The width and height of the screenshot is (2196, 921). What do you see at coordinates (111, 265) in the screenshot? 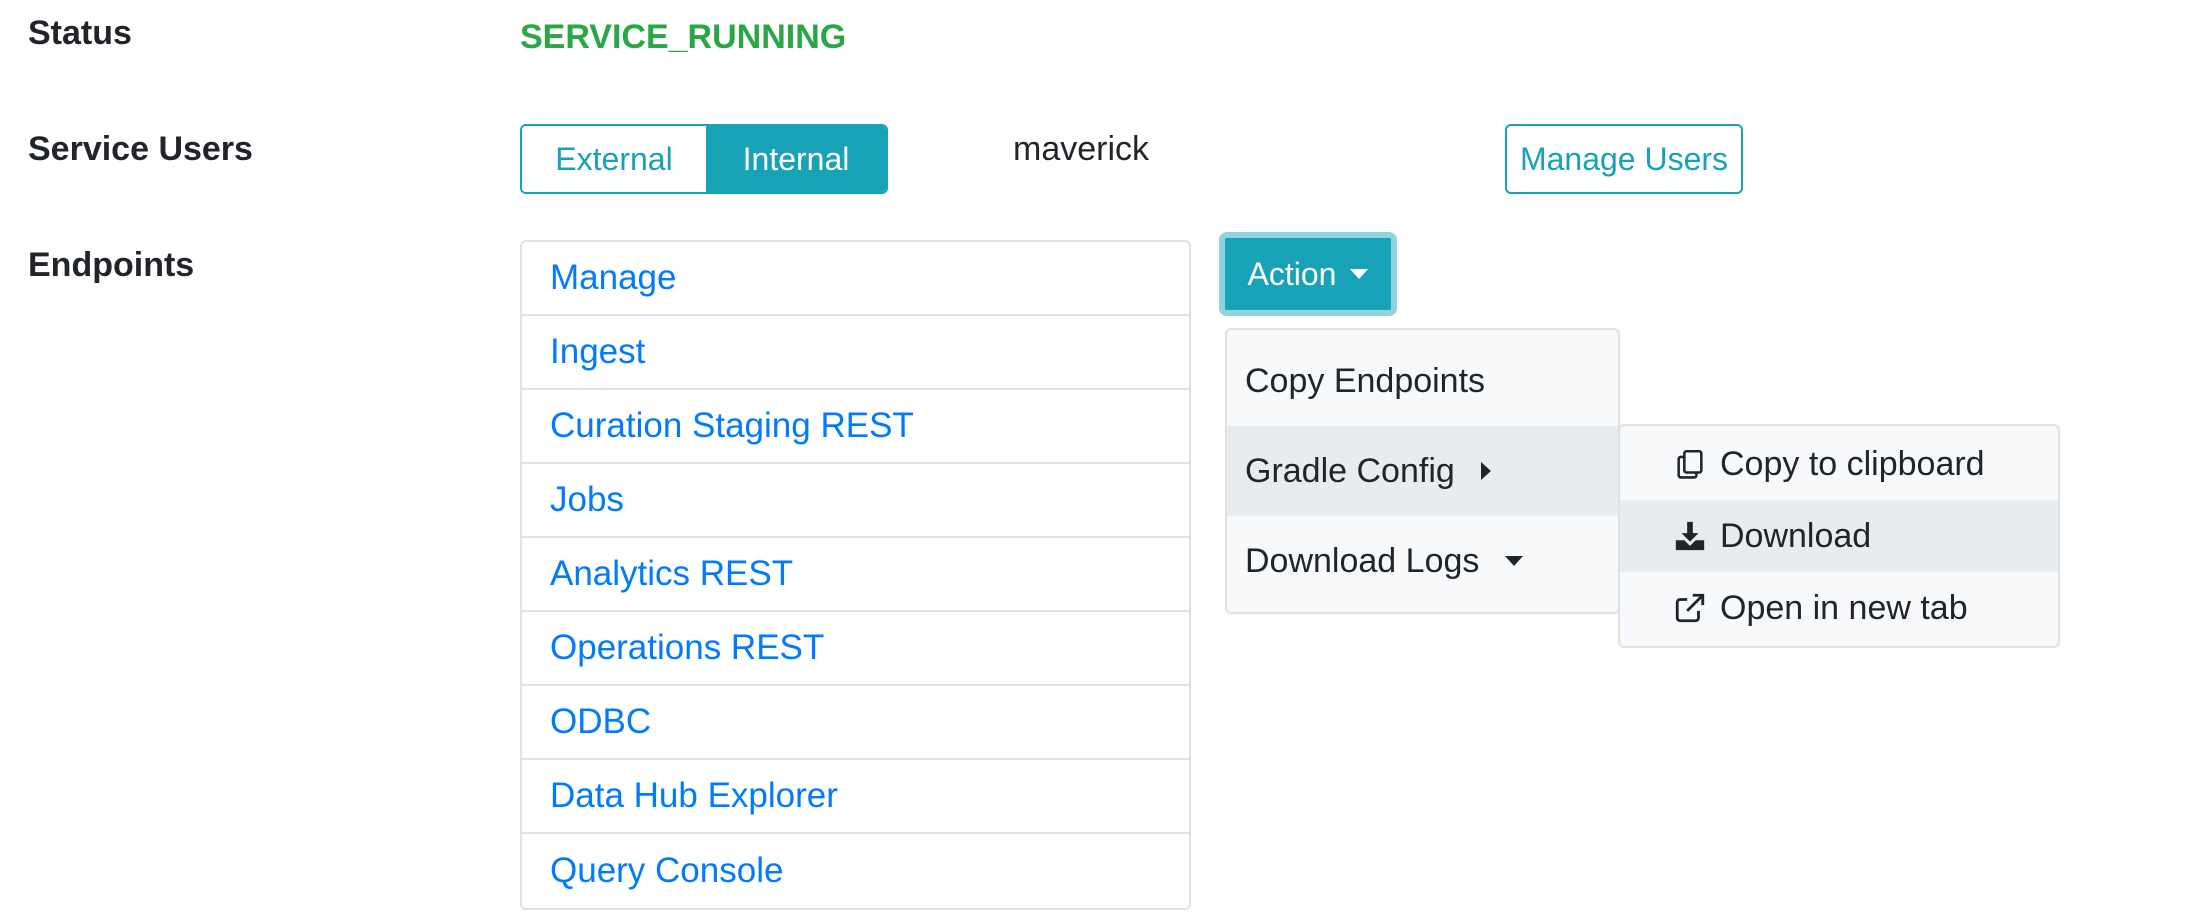
I see `endpoints-label: Endpoints` at bounding box center [111, 265].